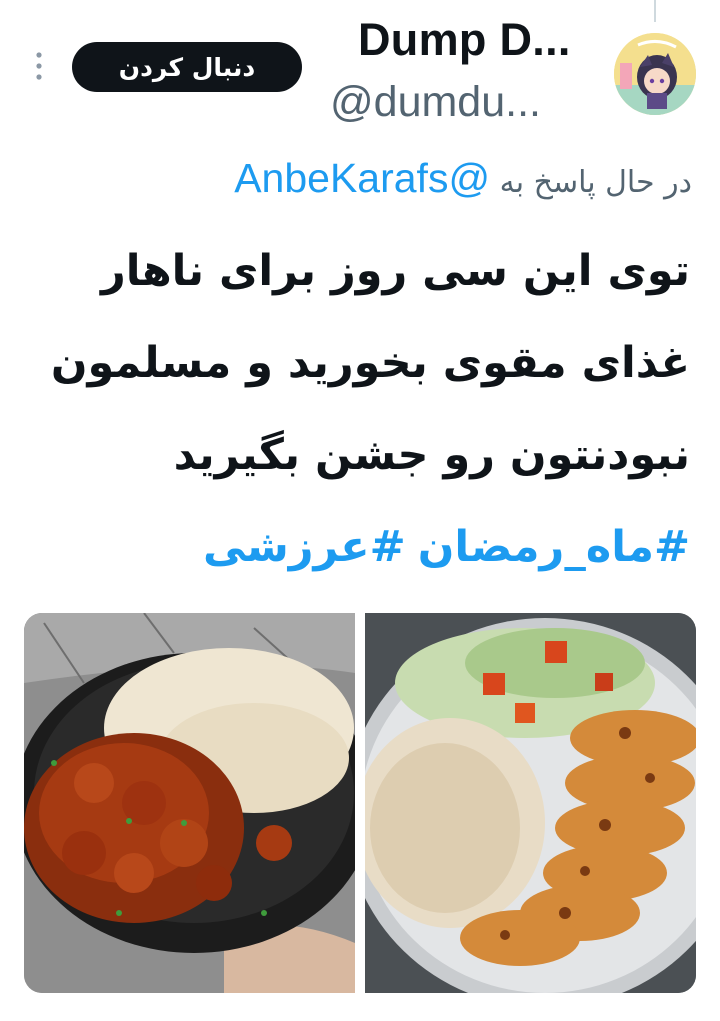 Image resolution: width=720 pixels, height=1021 pixels. I want to click on hashtag-link: #عرزشی, so click(304, 547).